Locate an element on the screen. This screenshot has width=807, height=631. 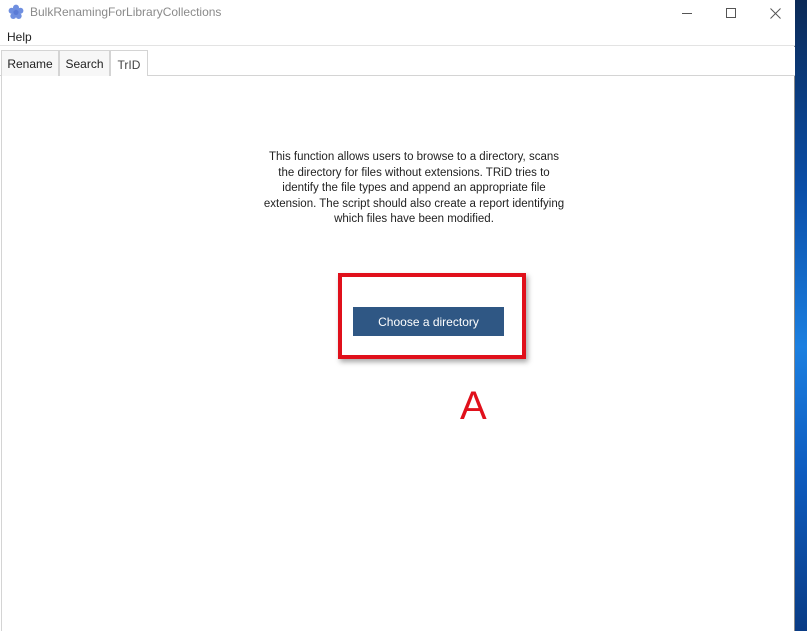
tab-search: Search is located at coordinates (84, 63).